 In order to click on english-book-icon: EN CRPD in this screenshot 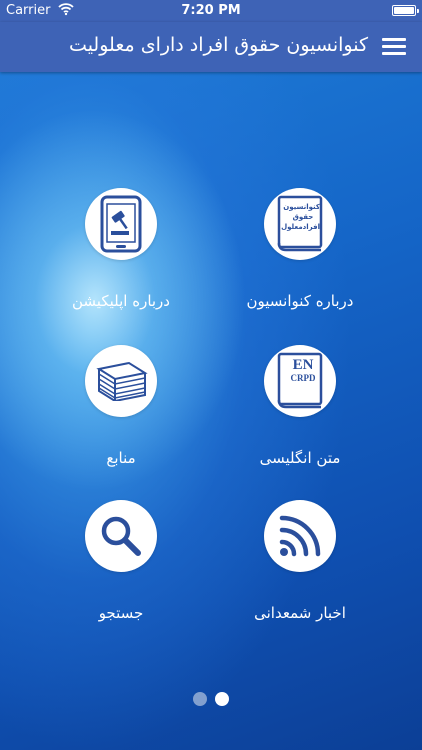, I will do `click(300, 381)`.